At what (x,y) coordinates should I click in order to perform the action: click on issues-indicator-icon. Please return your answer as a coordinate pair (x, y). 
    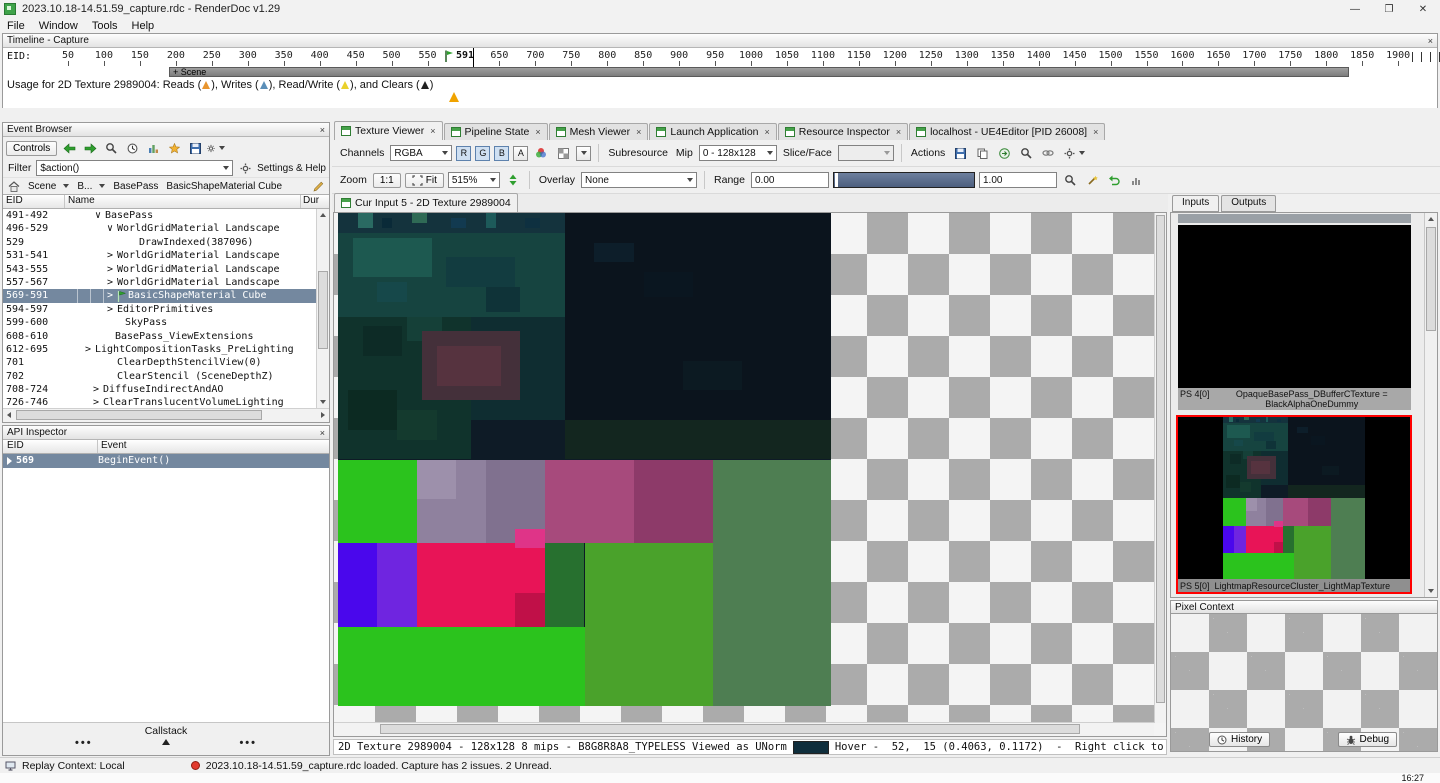
    Looking at the image, I should click on (195, 765).